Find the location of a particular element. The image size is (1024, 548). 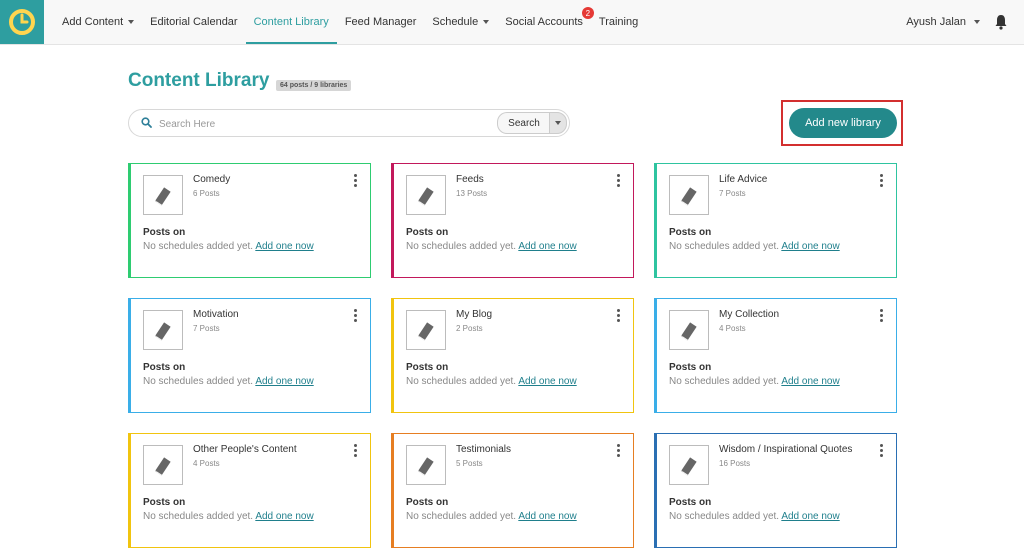

nav-item-editorial-calendar: Editorial Calendar is located at coordinates (193, 22).